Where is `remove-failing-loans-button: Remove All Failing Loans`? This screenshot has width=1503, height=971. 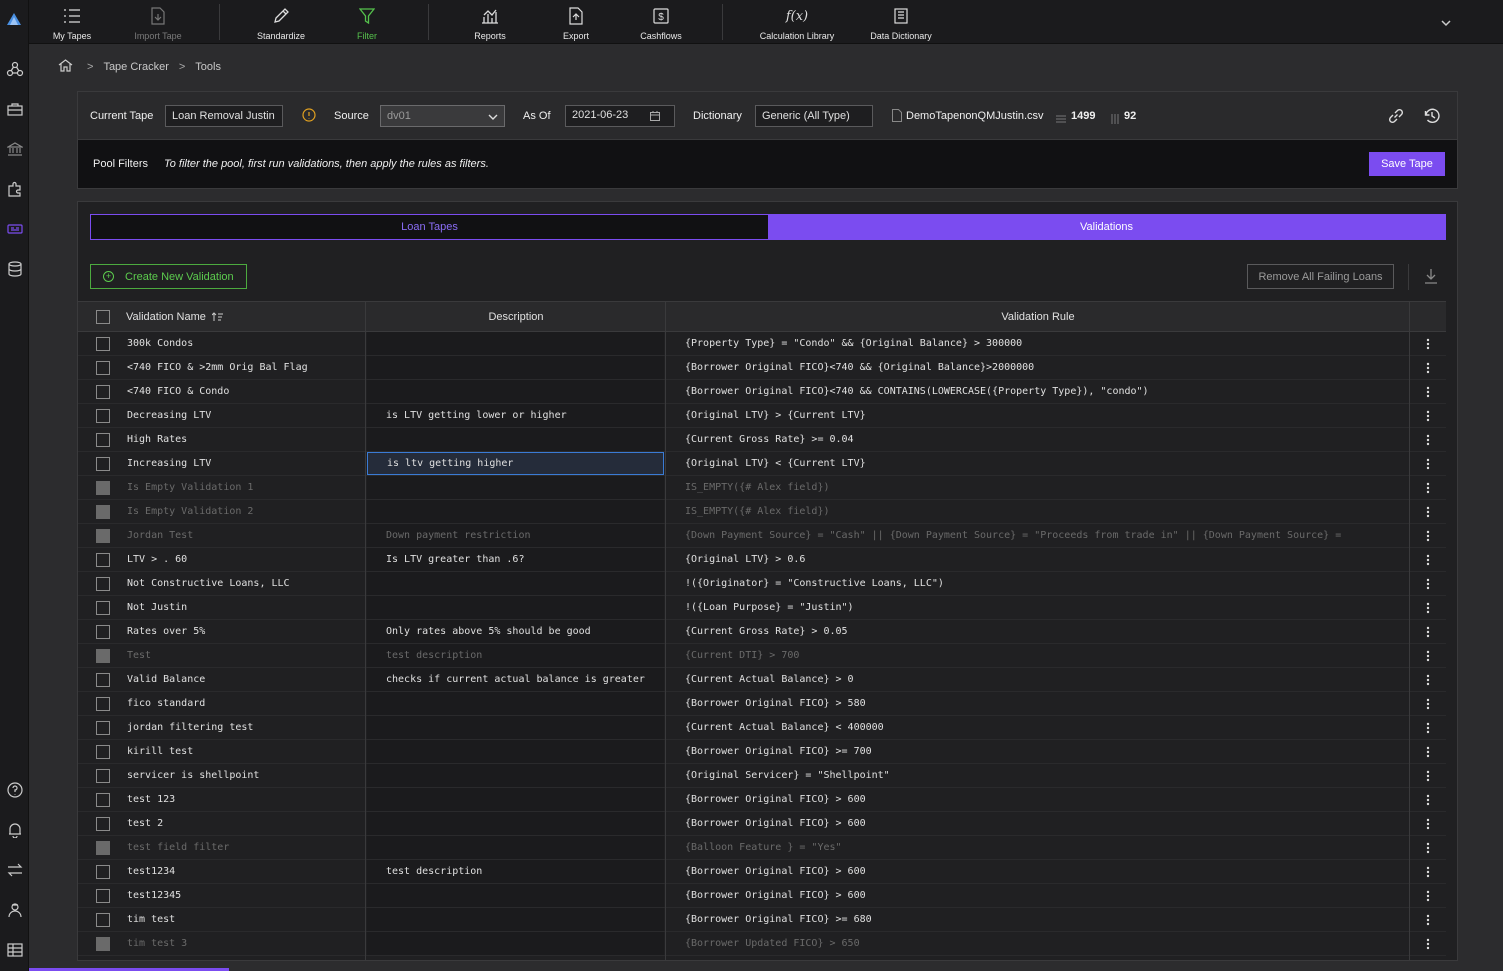 remove-failing-loans-button: Remove All Failing Loans is located at coordinates (1320, 276).